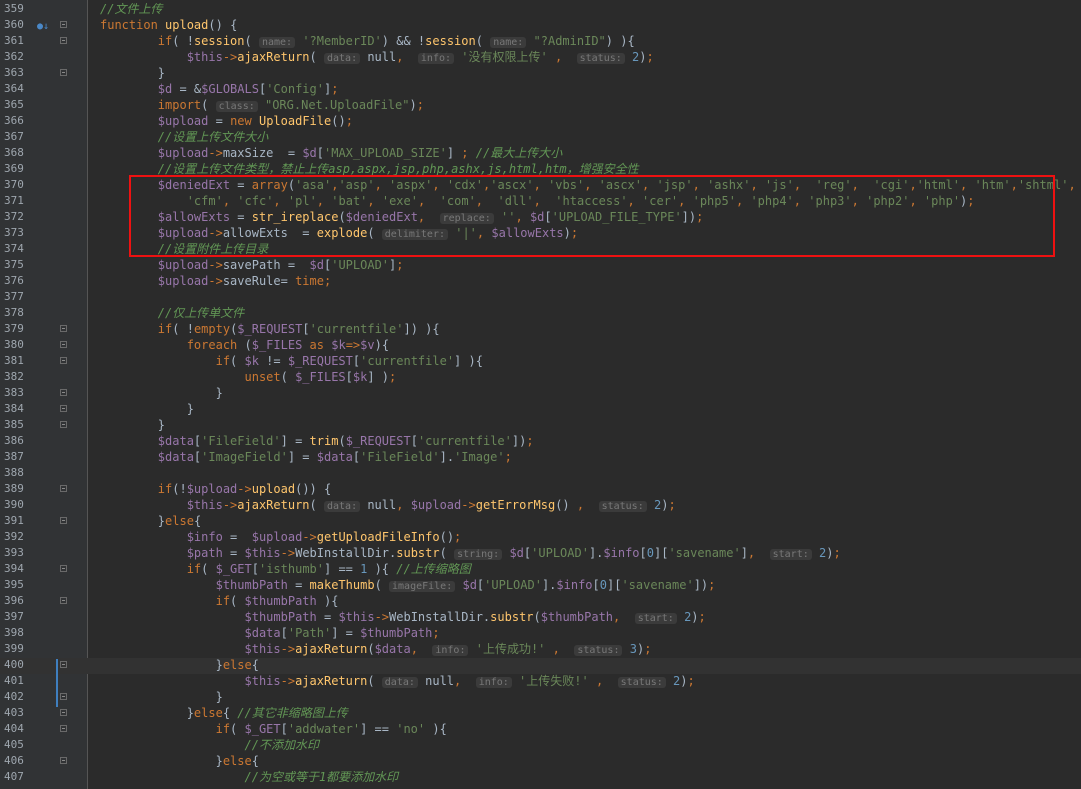 The width and height of the screenshot is (1081, 789). What do you see at coordinates (14, 664) in the screenshot?
I see `line-number: 400` at bounding box center [14, 664].